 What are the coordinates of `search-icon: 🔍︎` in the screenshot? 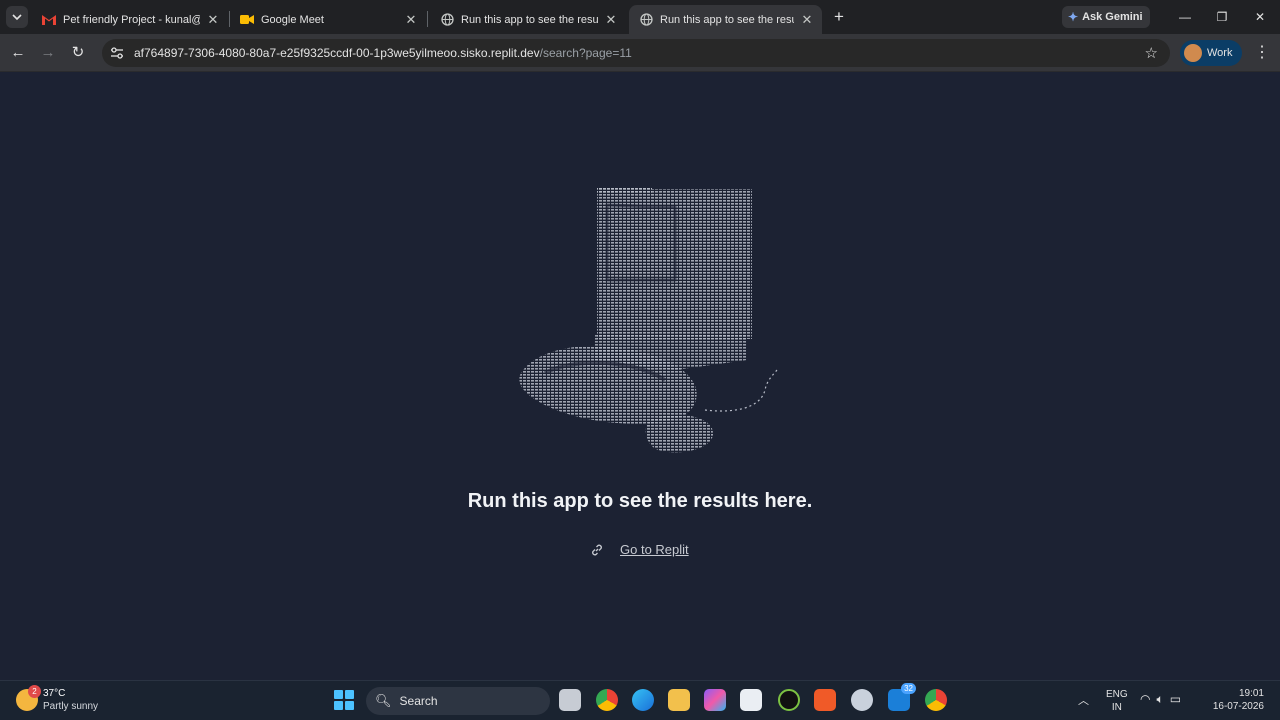 It's located at (383, 700).